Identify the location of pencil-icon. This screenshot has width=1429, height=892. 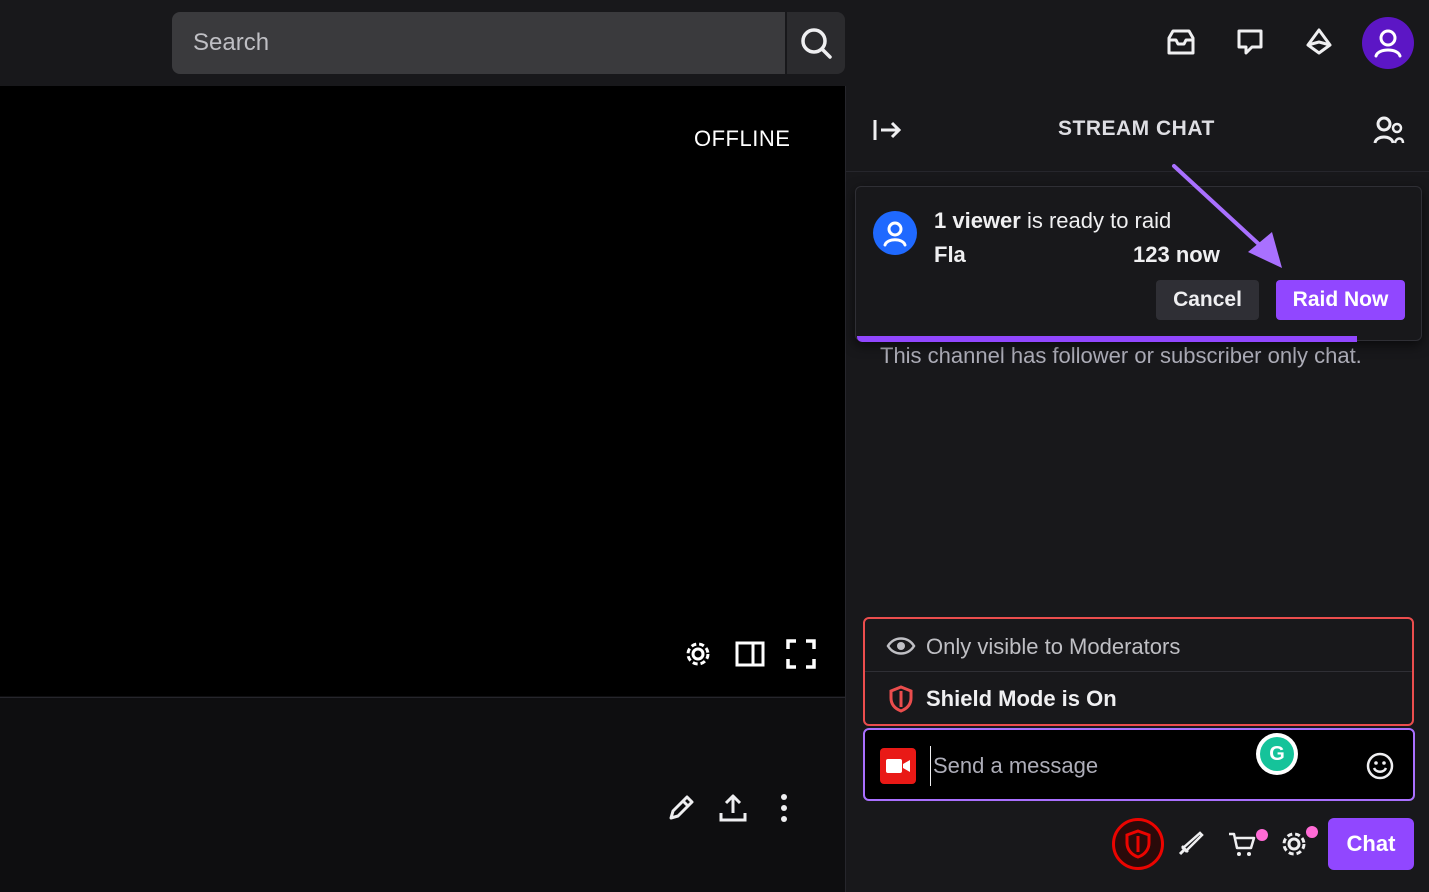
(681, 807).